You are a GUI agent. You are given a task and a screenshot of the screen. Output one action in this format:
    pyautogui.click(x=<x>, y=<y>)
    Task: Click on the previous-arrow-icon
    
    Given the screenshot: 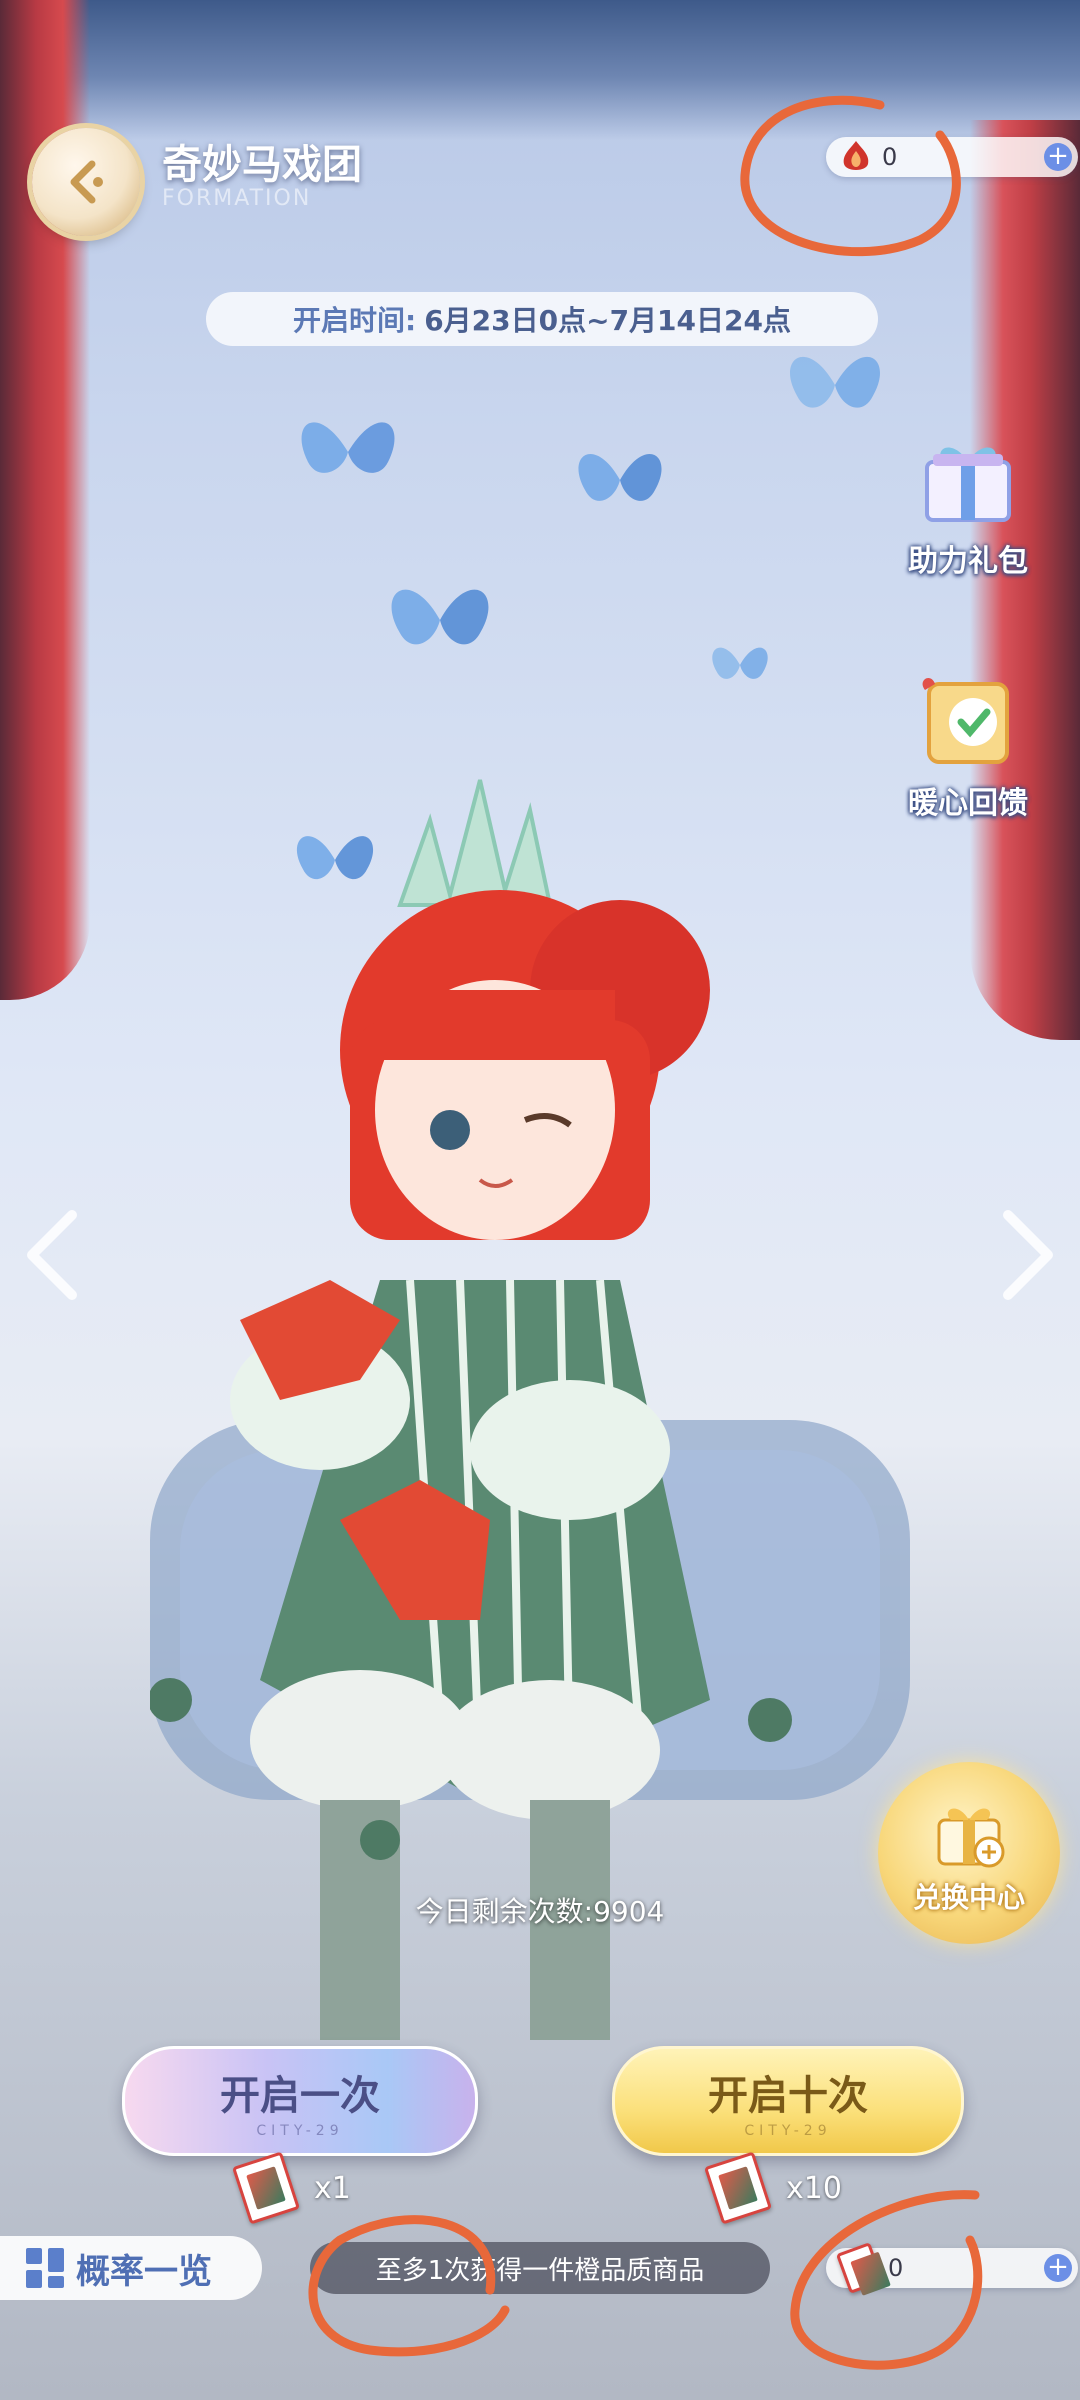 What is the action you would take?
    pyautogui.click(x=52, y=1255)
    